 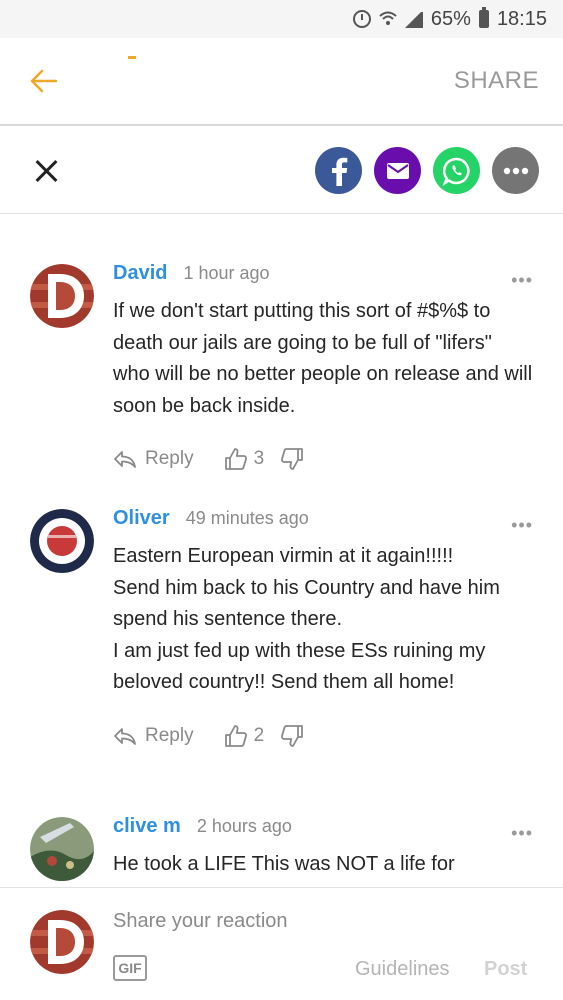 What do you see at coordinates (521, 18) in the screenshot?
I see `clock: 18:15` at bounding box center [521, 18].